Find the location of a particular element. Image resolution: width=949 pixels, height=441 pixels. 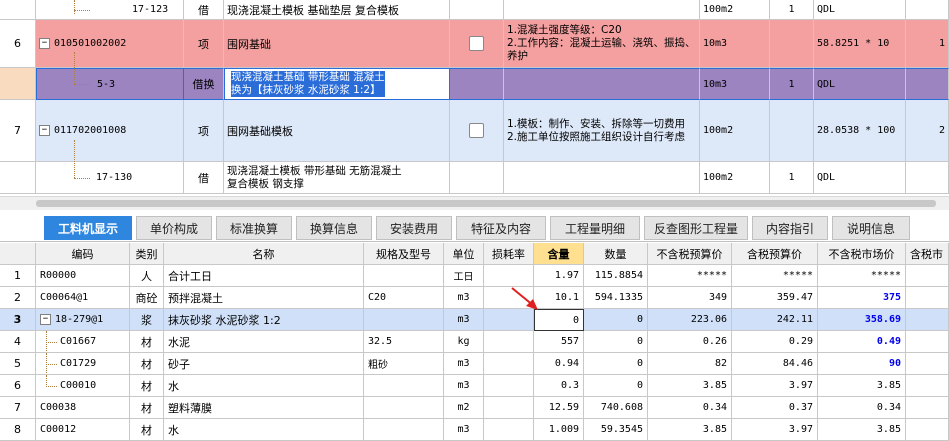

item-type: 项 is located at coordinates (204, 131).